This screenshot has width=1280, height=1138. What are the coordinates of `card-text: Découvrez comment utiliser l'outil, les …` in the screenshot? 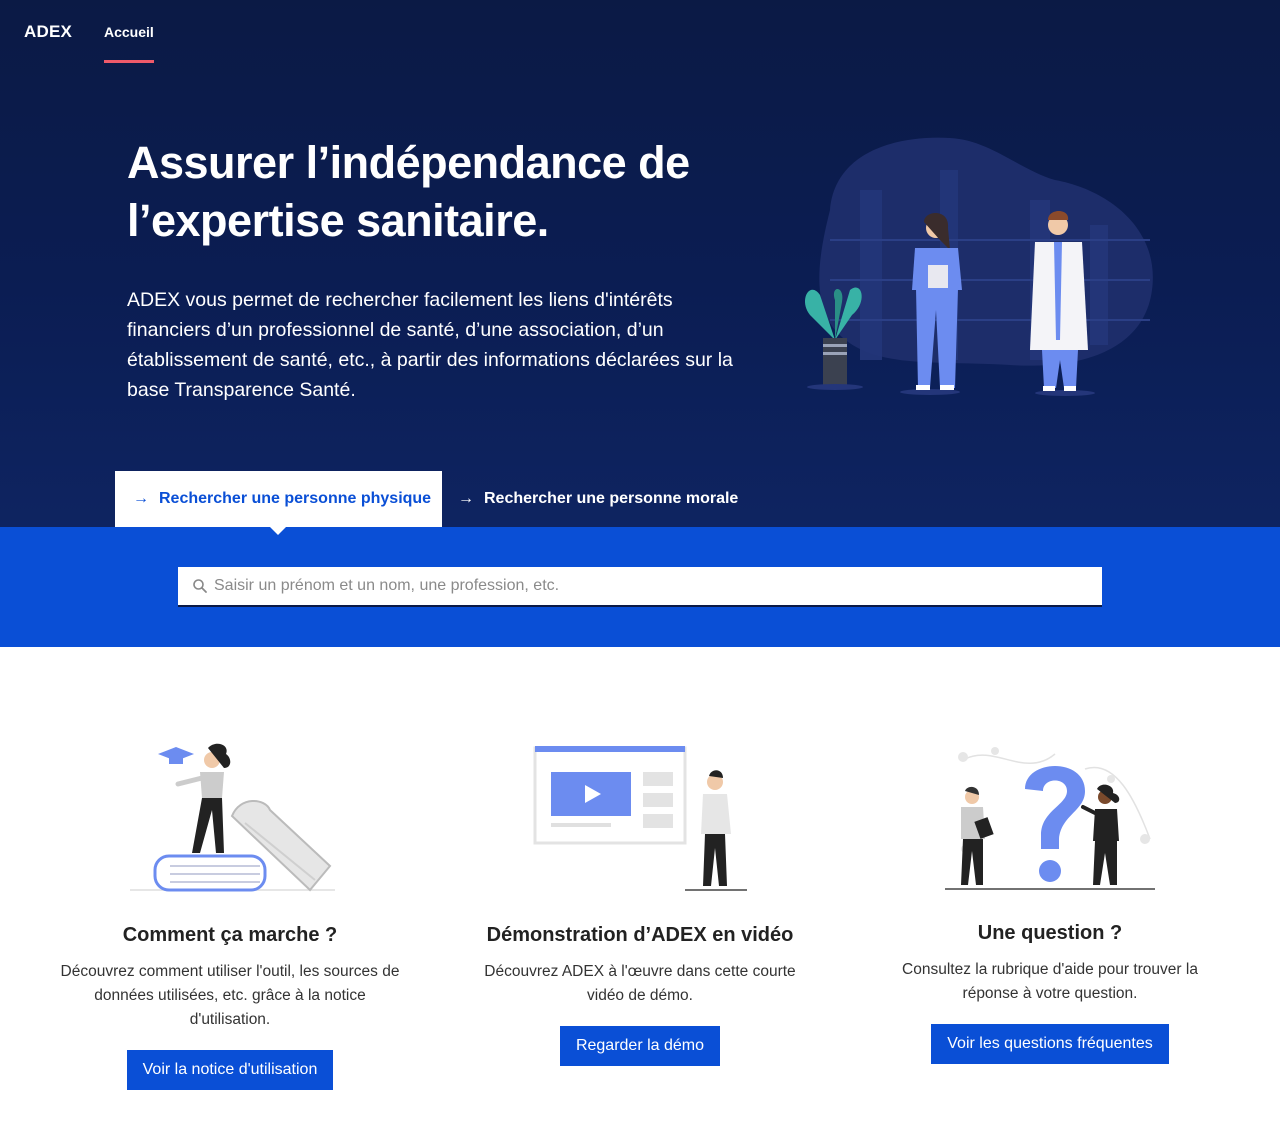 It's located at (230, 995).